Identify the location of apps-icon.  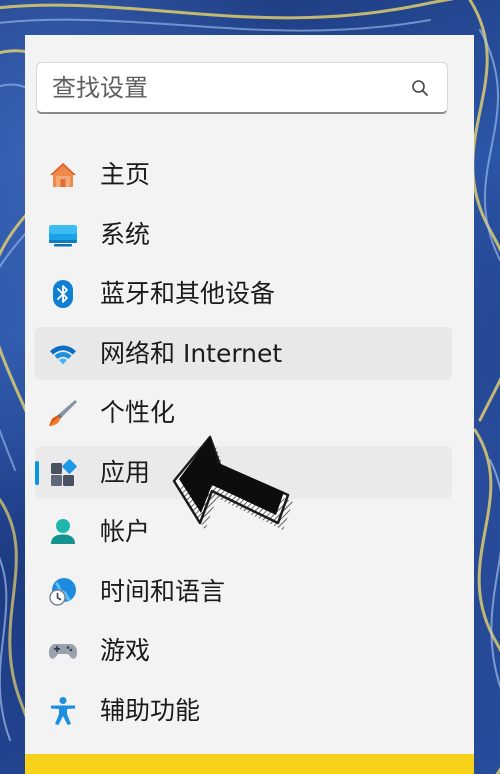
(64, 472).